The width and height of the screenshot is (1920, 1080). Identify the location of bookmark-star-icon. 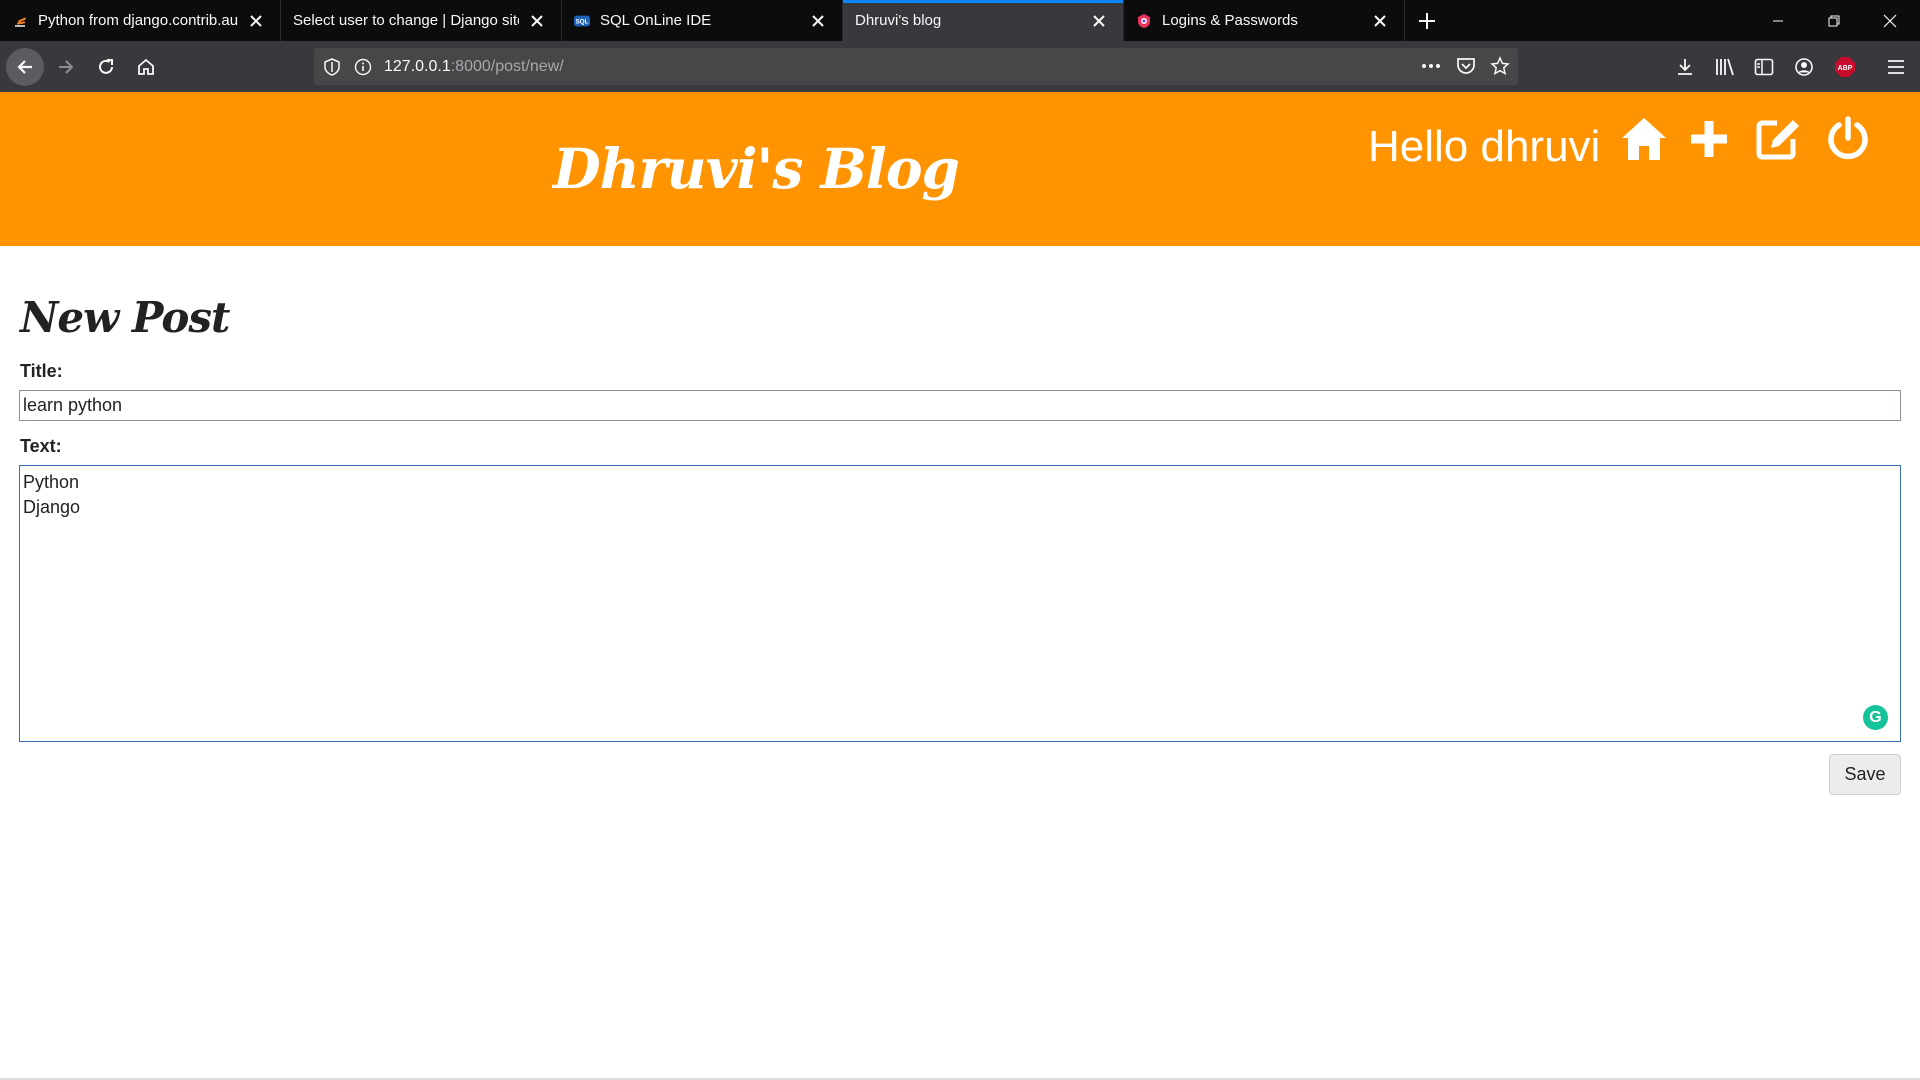
(1500, 66).